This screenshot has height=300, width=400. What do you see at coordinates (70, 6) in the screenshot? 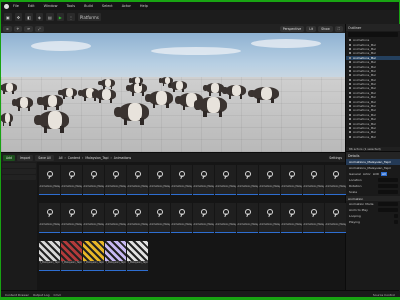
I see `menu-tools: Tools` at bounding box center [70, 6].